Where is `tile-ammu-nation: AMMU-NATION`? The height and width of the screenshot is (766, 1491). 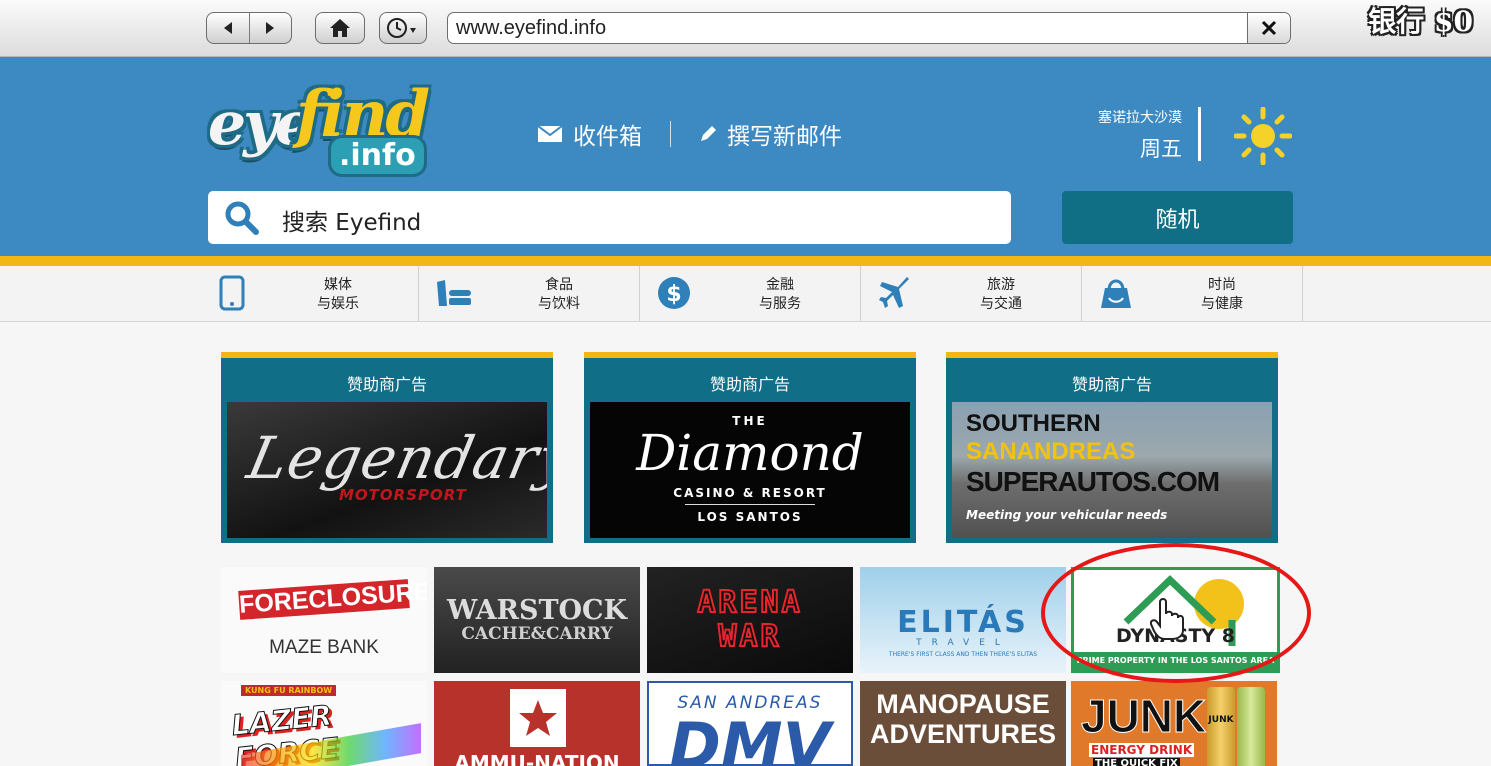 tile-ammu-nation: AMMU-NATION is located at coordinates (537, 723).